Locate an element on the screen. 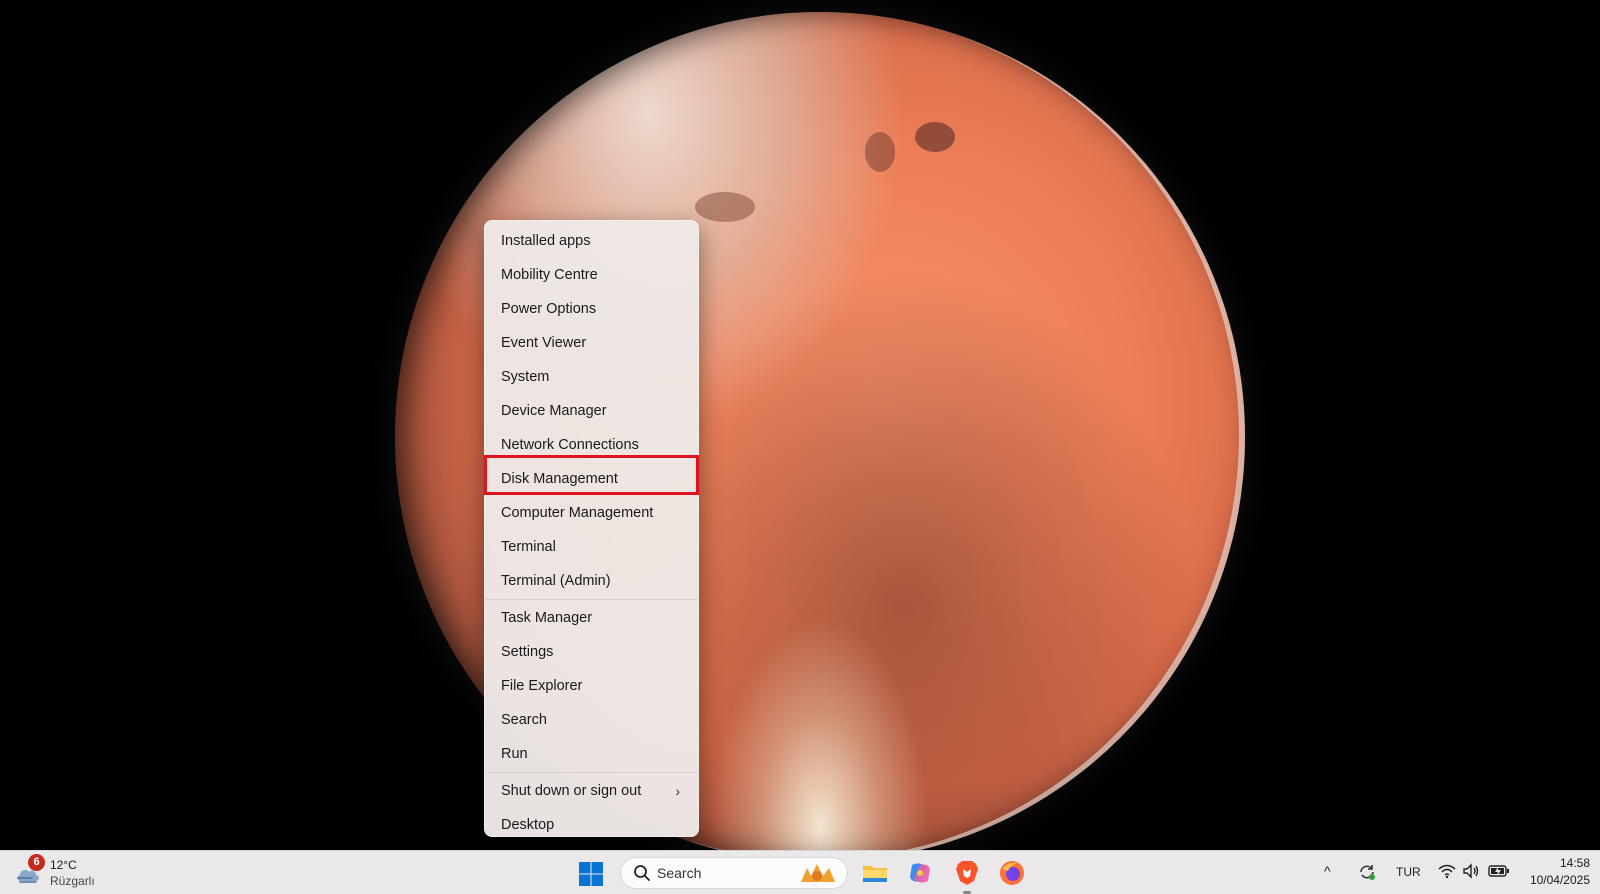 The image size is (1600, 894). menu-item-power-options: Power Options is located at coordinates (591, 309).